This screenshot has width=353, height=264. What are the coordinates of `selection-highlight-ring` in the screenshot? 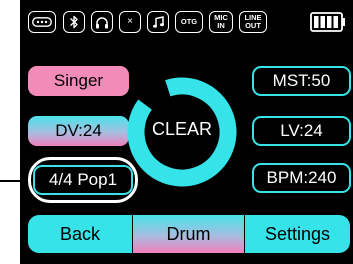 It's located at (83, 180).